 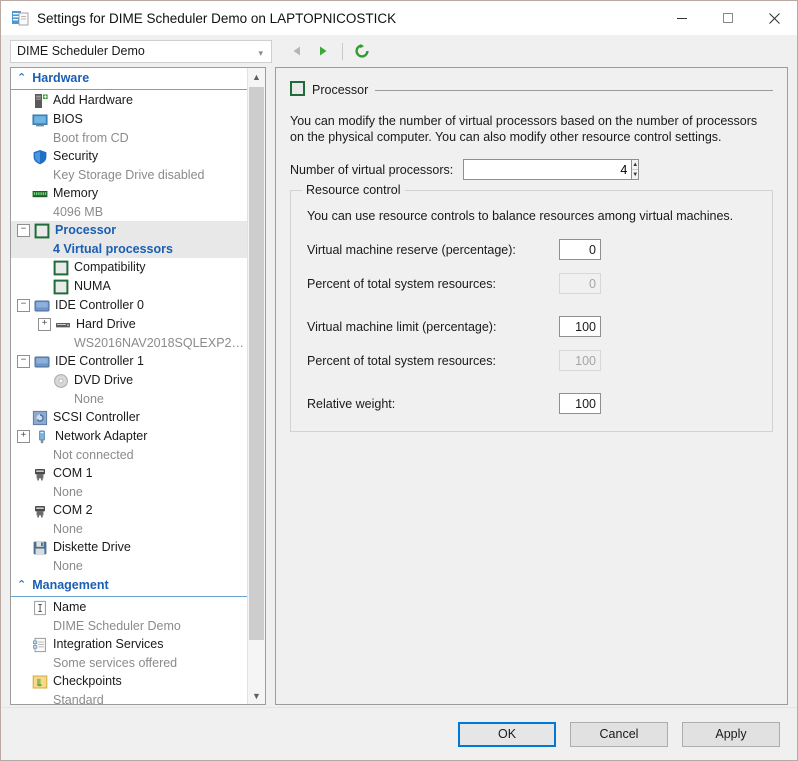 I want to click on processor-group-header: Processor, so click(x=531, y=90).